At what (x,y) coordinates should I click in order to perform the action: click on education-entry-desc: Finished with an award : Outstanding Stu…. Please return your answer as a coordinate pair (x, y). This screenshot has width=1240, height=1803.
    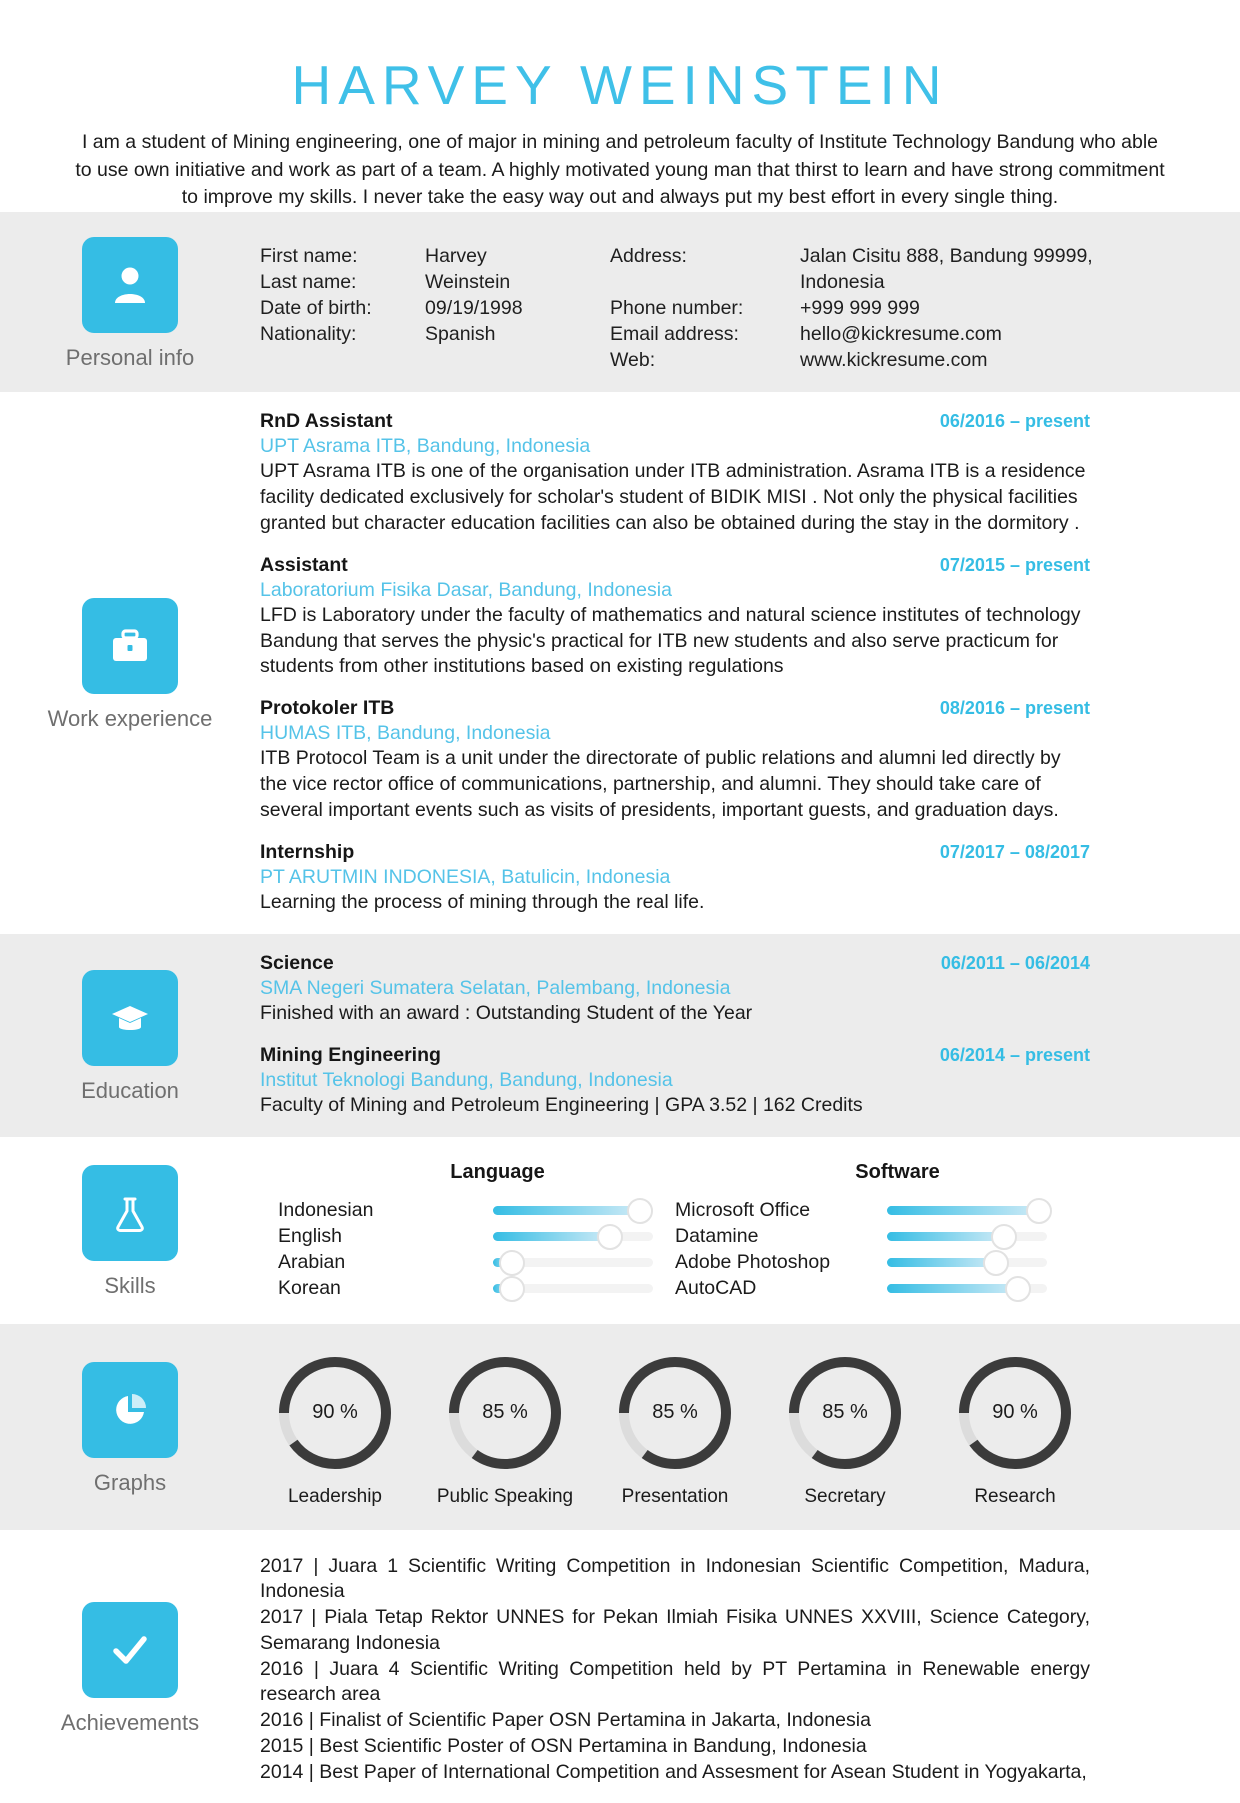
    Looking at the image, I should click on (506, 1012).